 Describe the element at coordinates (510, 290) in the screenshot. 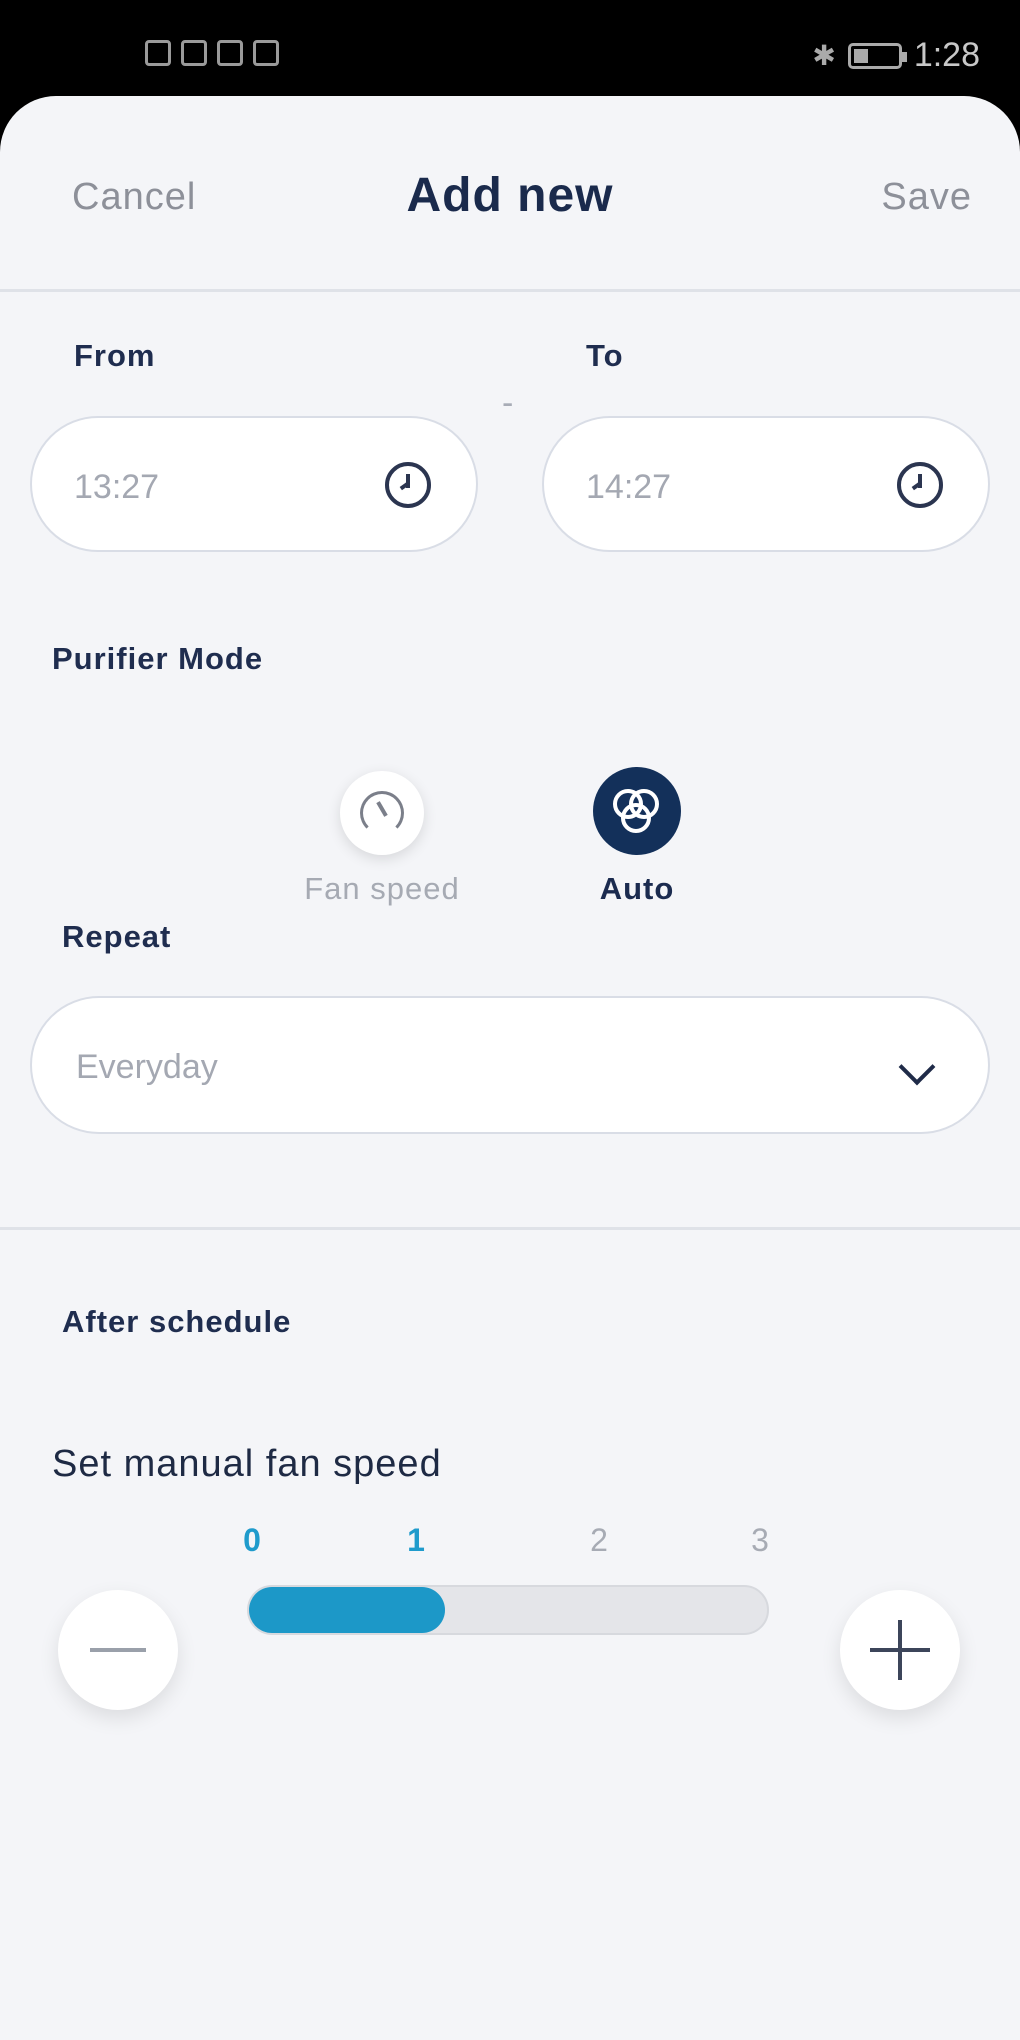

I see `header-divider` at that location.